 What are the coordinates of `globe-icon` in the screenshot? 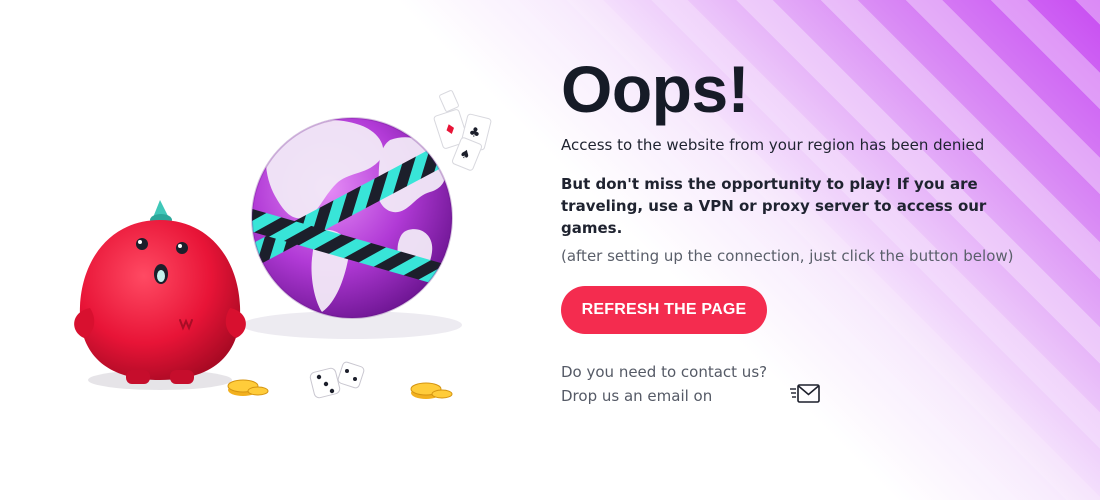 It's located at (352, 228).